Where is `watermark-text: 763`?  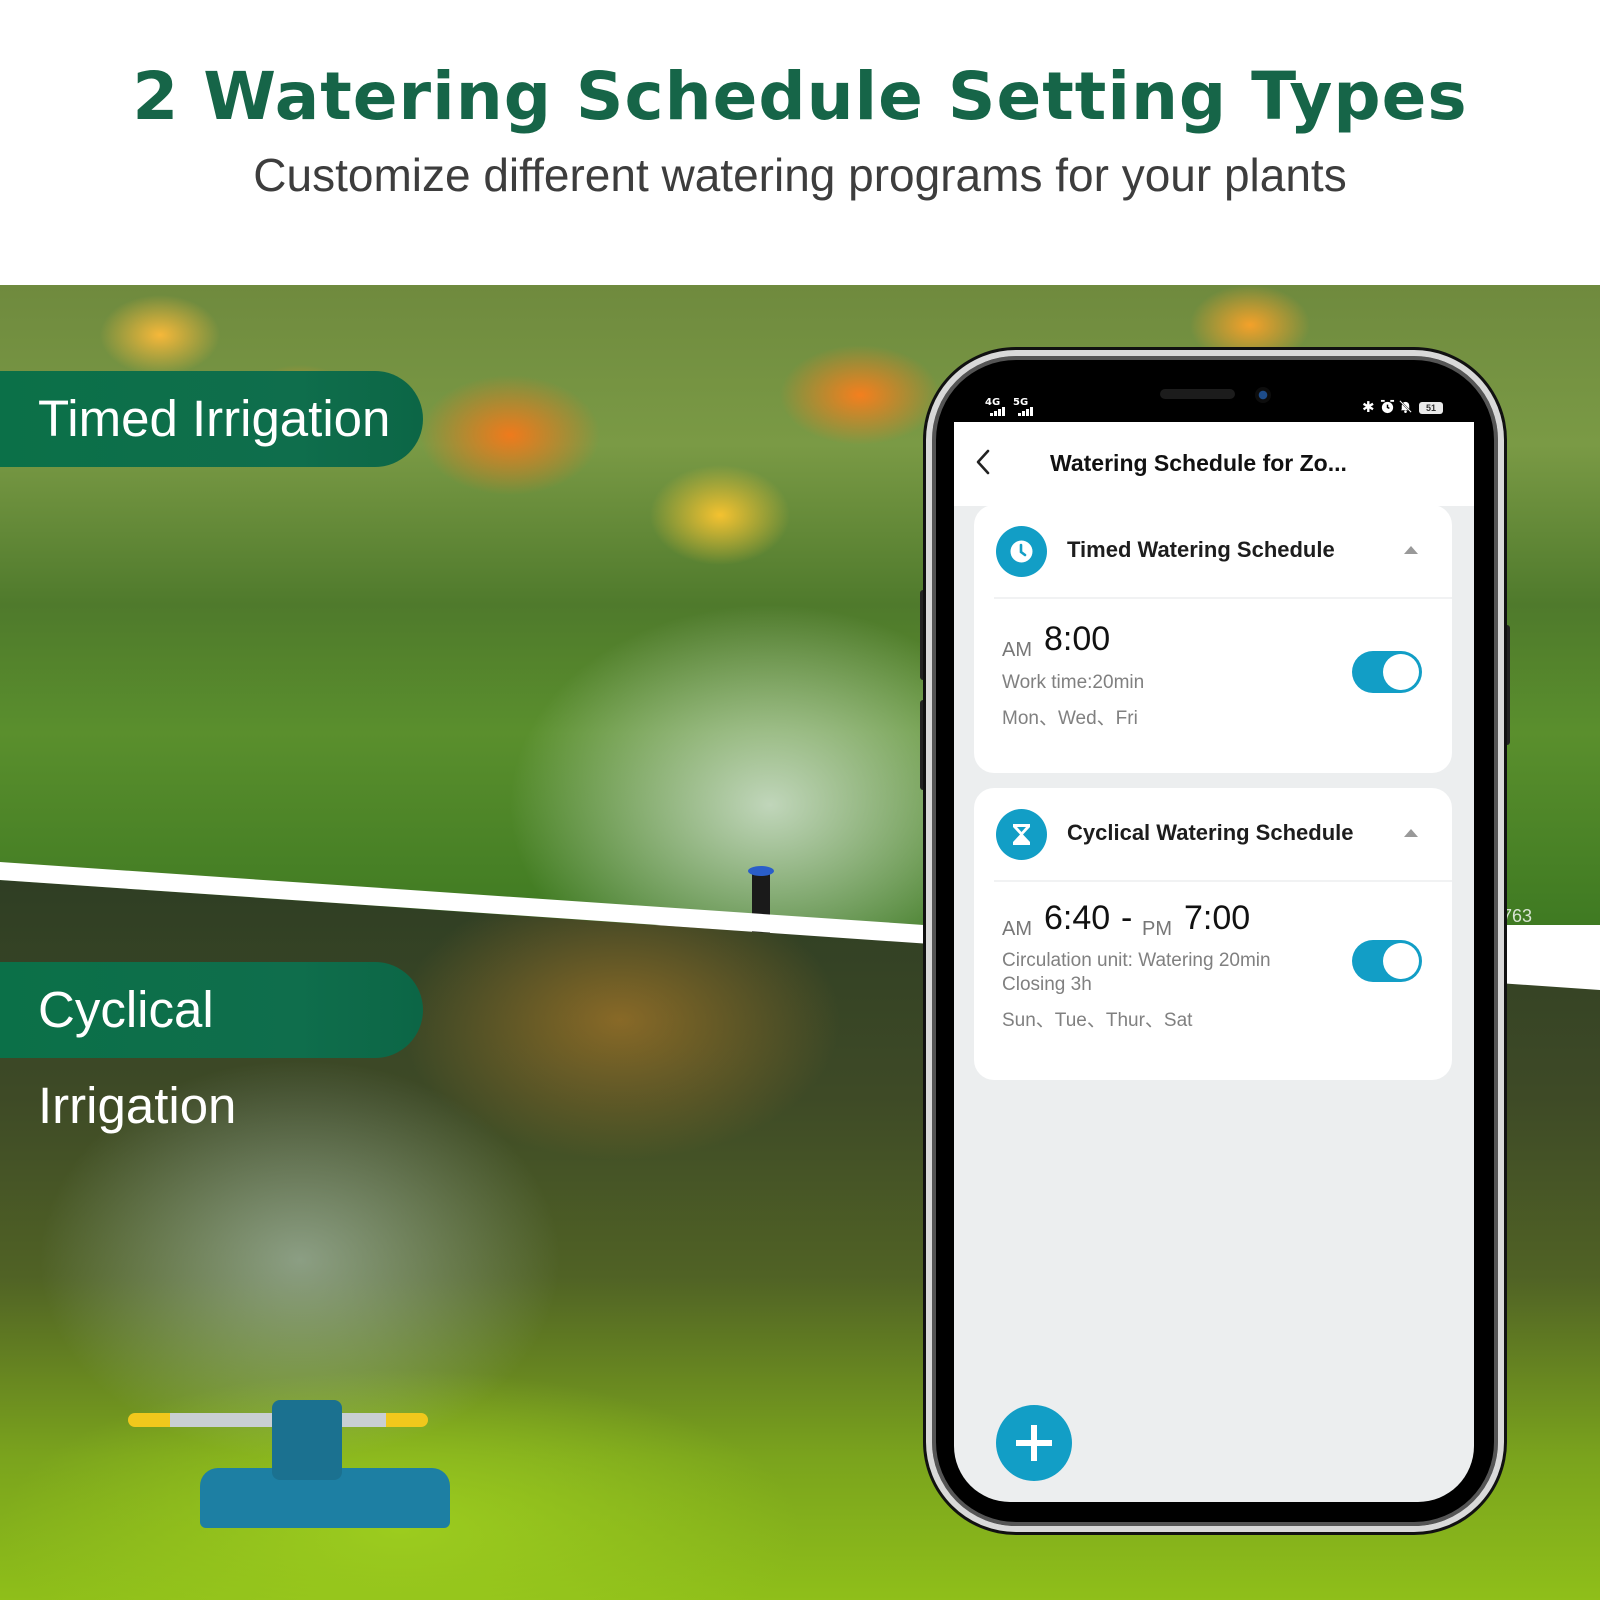 watermark-text: 763 is located at coordinates (1517, 916).